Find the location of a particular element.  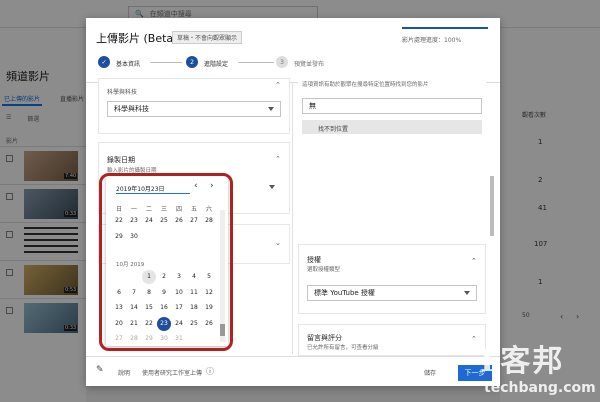

license-subtitle: 選取授權類型 is located at coordinates (324, 270).